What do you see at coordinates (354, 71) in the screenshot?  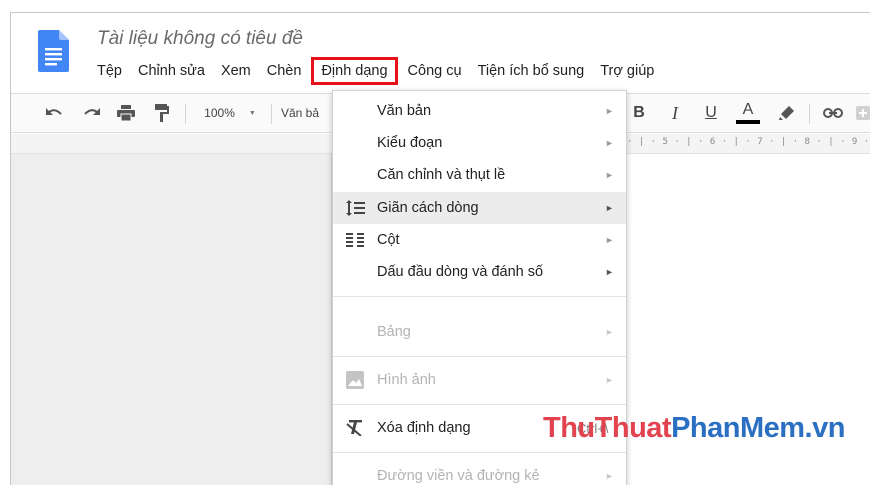 I see `menu-format: Định dạng` at bounding box center [354, 71].